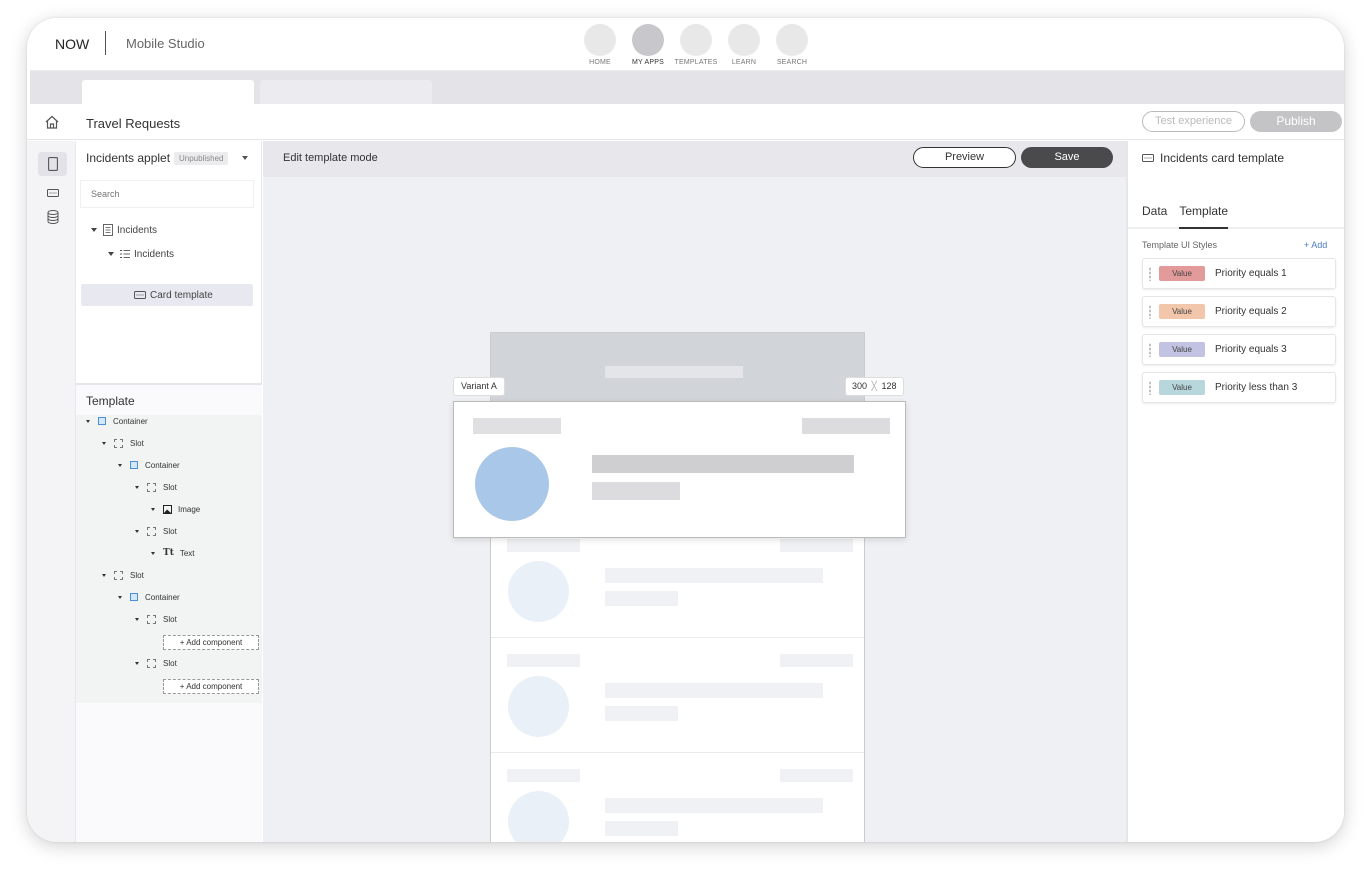 This screenshot has width=1372, height=879. Describe the element at coordinates (1256, 387) in the screenshot. I see `style-rule-label: Priority less than 3` at that location.